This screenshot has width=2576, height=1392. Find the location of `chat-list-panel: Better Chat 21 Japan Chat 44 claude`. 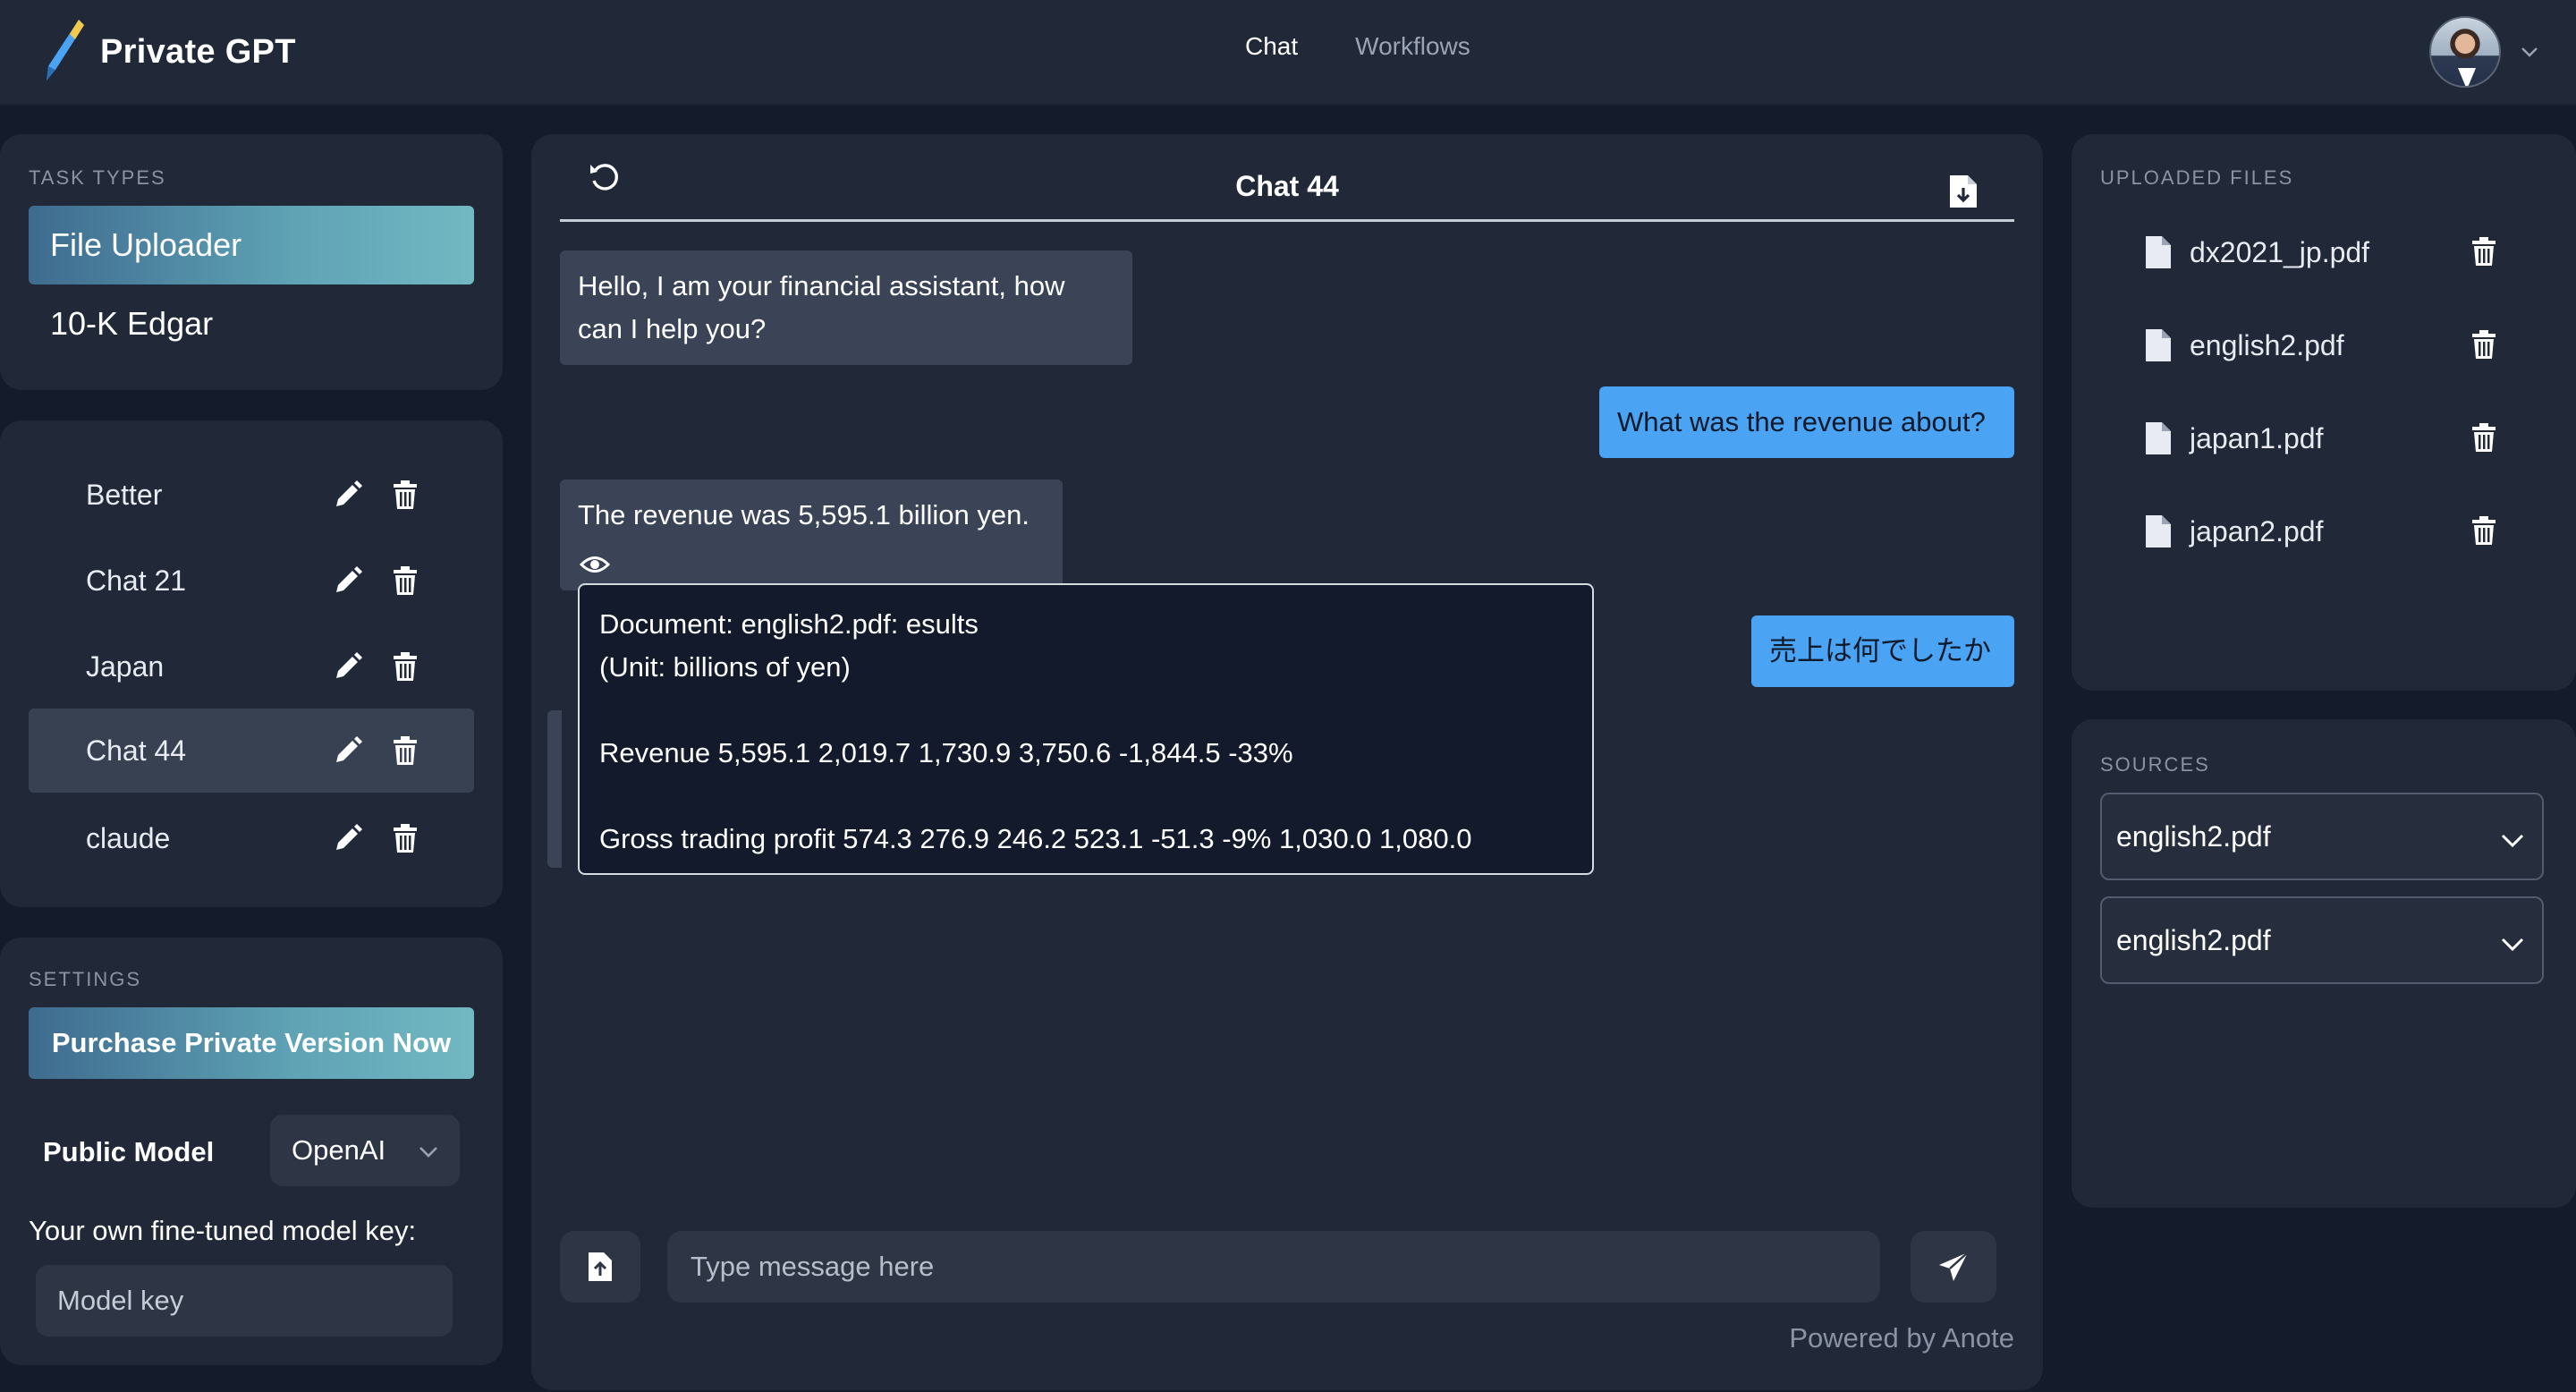

chat-list-panel: Better Chat 21 Japan Chat 44 claude is located at coordinates (251, 663).